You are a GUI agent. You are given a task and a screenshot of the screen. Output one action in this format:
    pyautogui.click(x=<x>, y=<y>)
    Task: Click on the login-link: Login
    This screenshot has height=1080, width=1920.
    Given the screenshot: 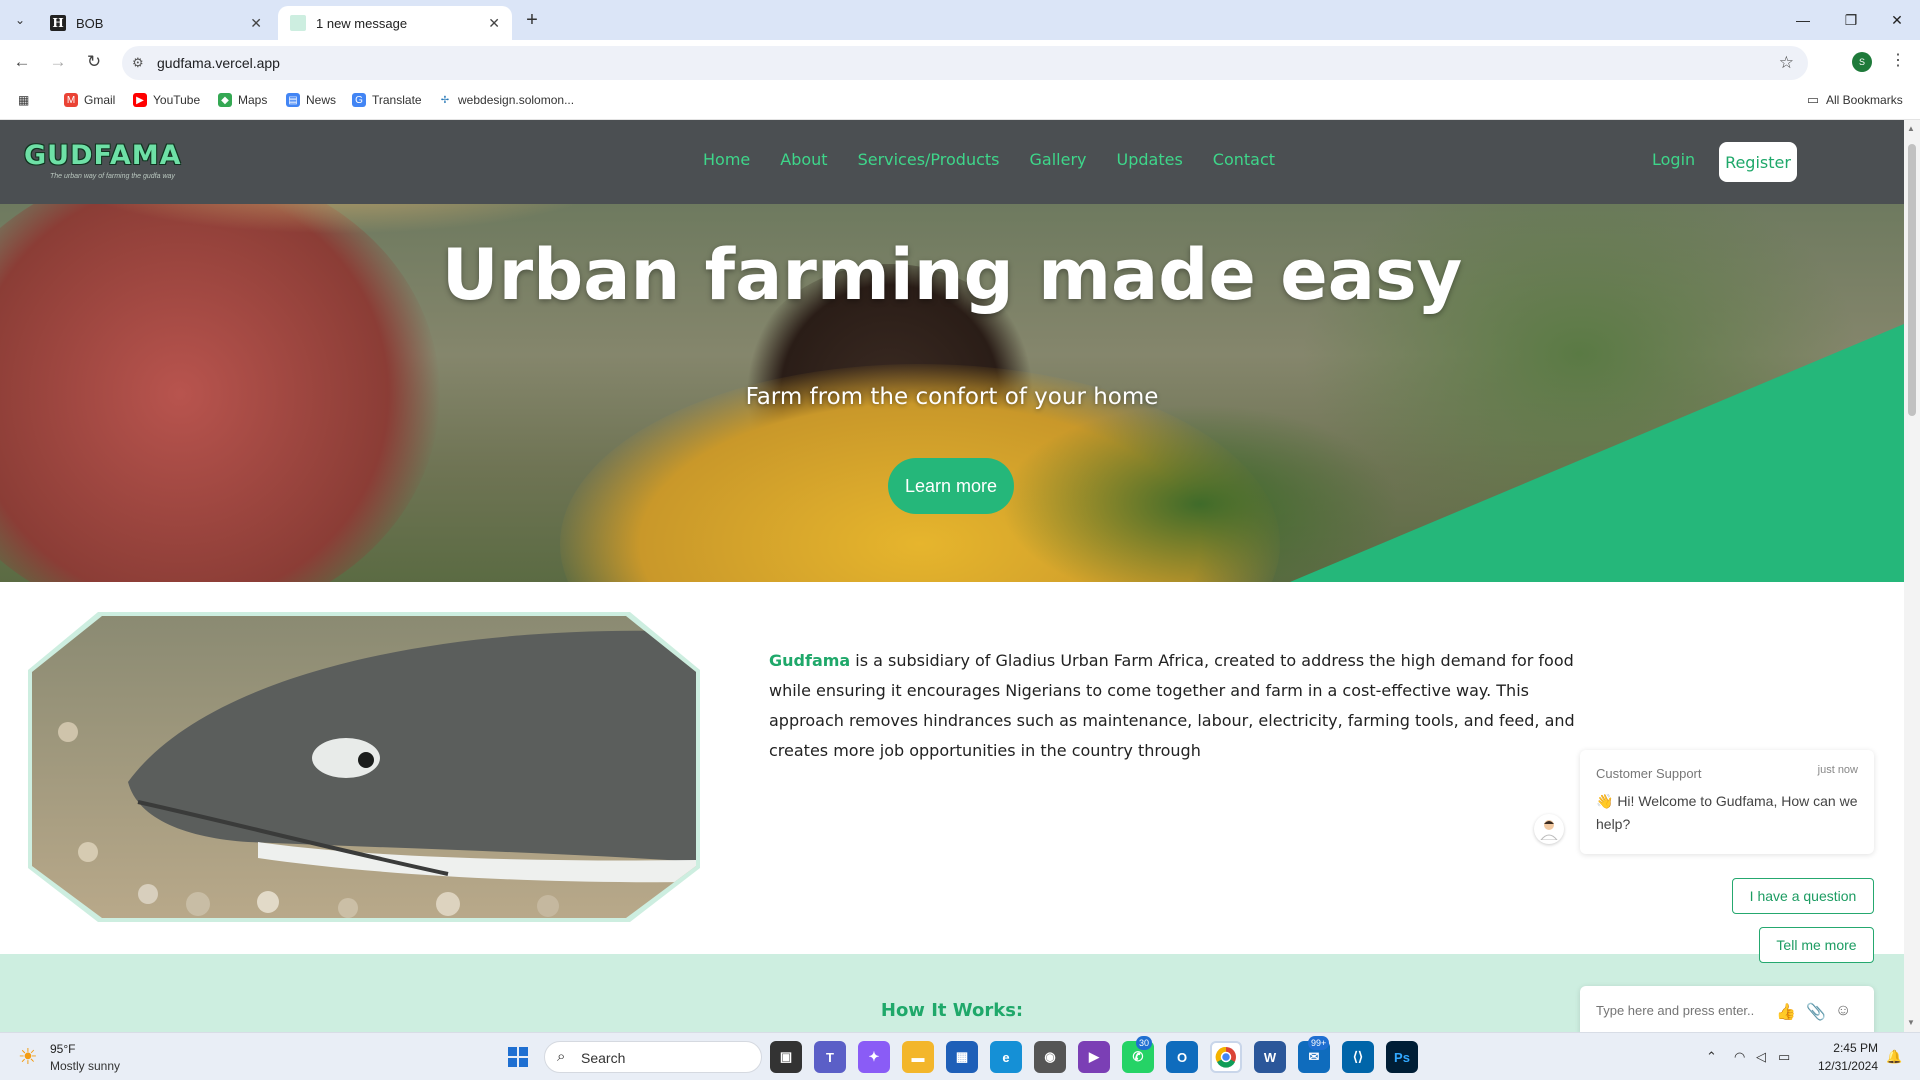 What is the action you would take?
    pyautogui.click(x=1673, y=159)
    